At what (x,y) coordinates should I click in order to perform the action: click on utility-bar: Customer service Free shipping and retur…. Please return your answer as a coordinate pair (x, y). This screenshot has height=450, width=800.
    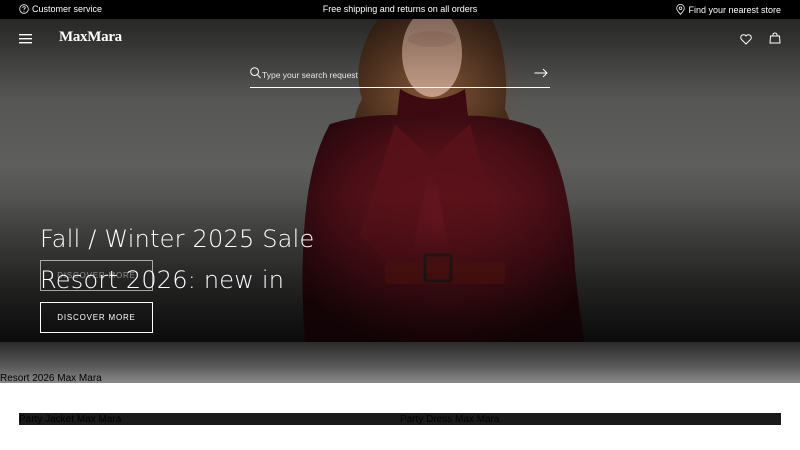
    Looking at the image, I should click on (400, 9).